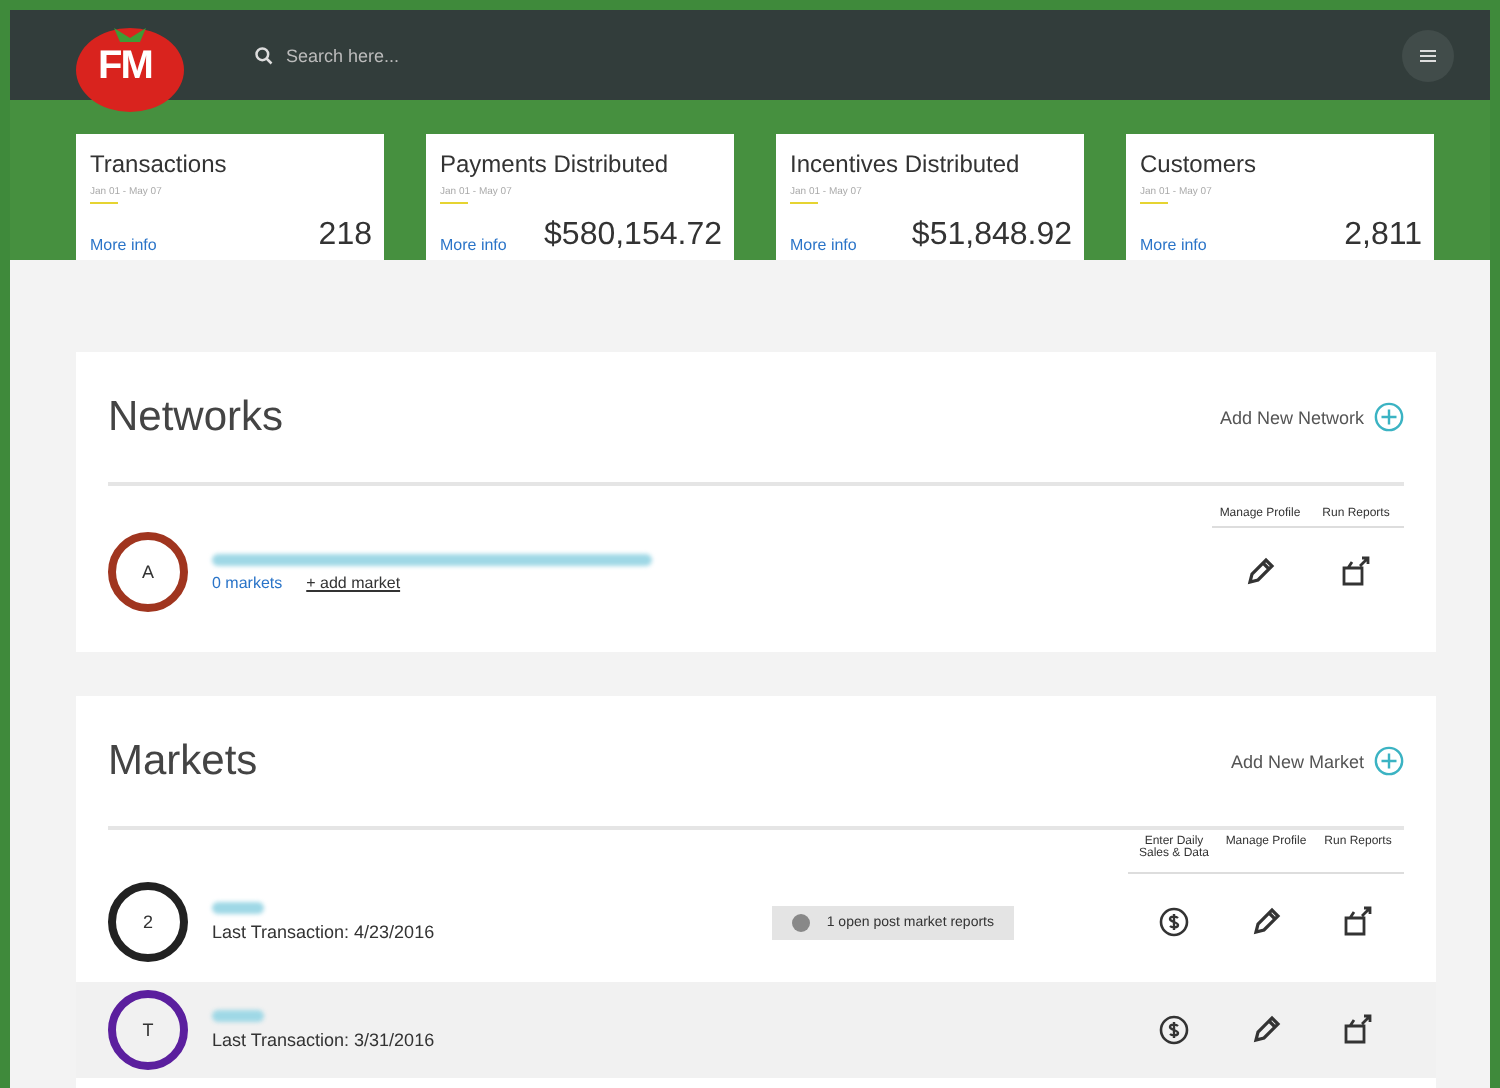  I want to click on avatar-circle: T, so click(148, 1030).